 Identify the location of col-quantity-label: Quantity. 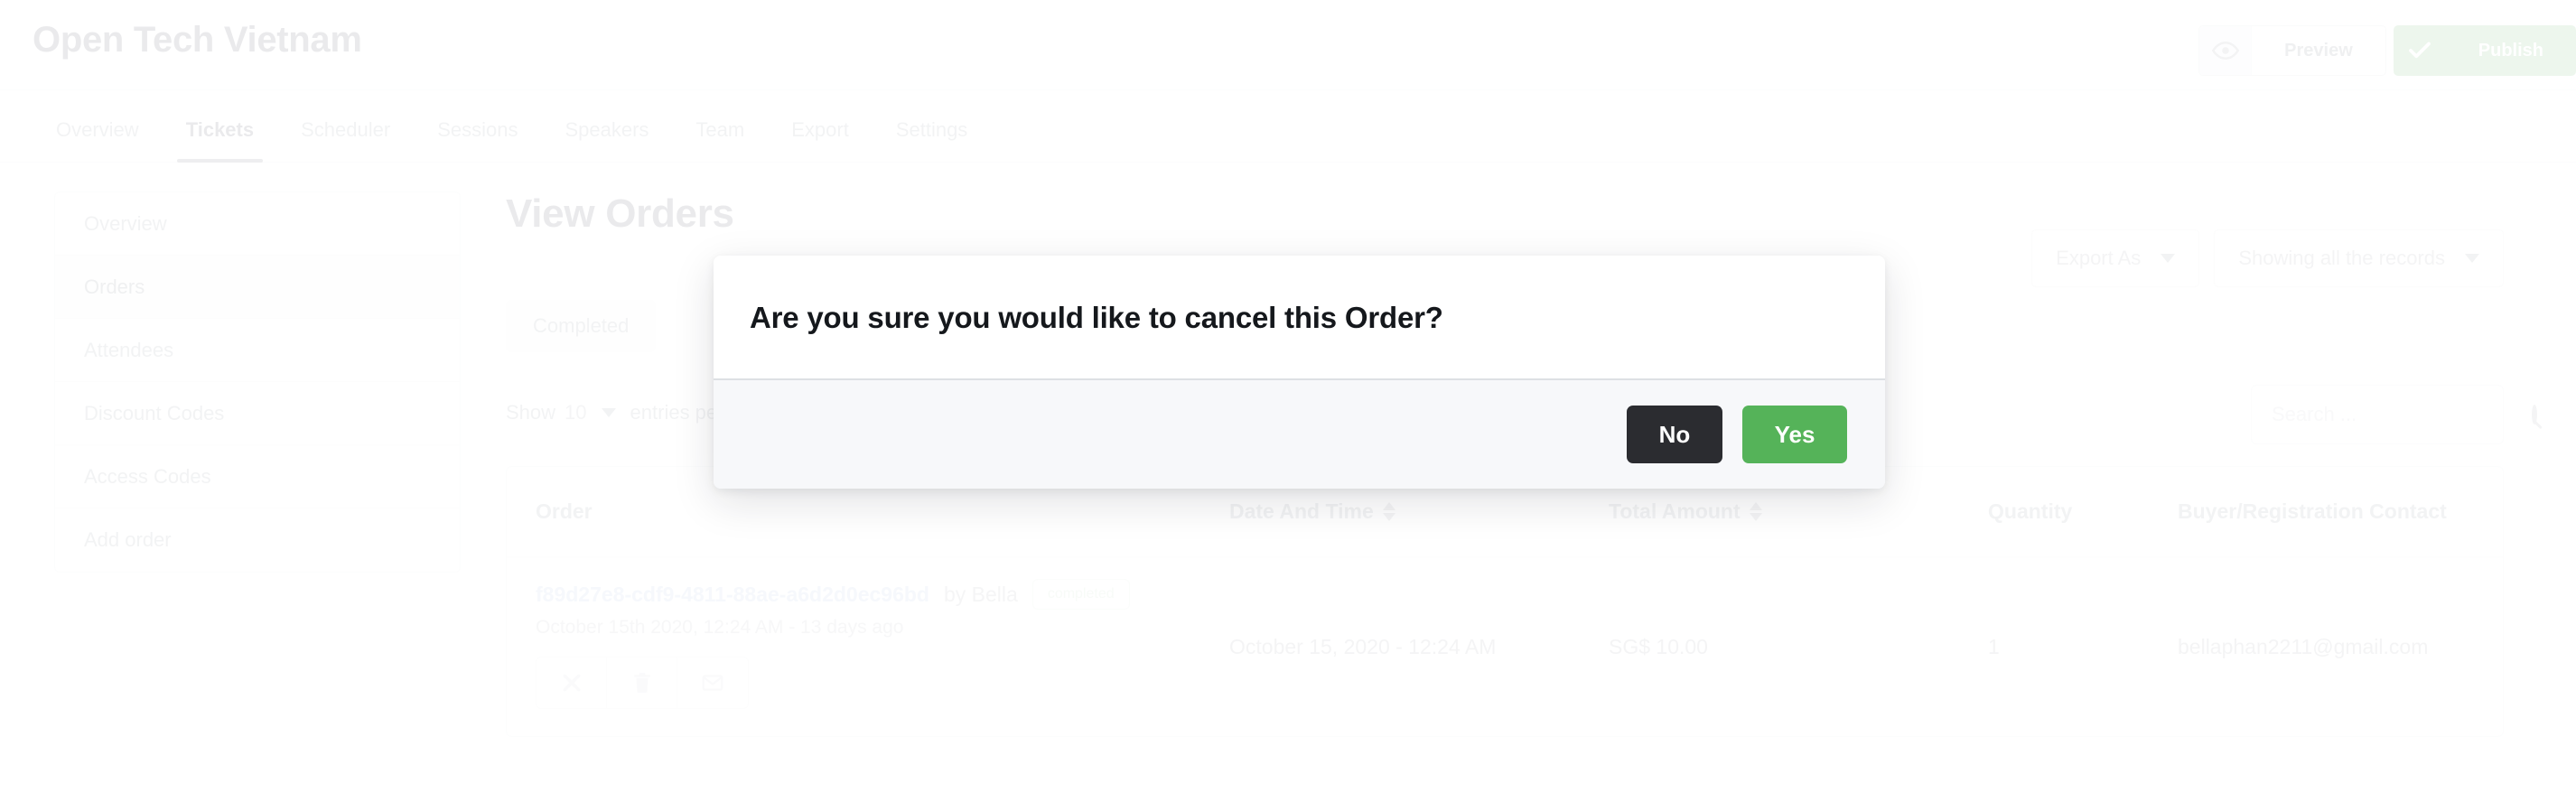
(2030, 511).